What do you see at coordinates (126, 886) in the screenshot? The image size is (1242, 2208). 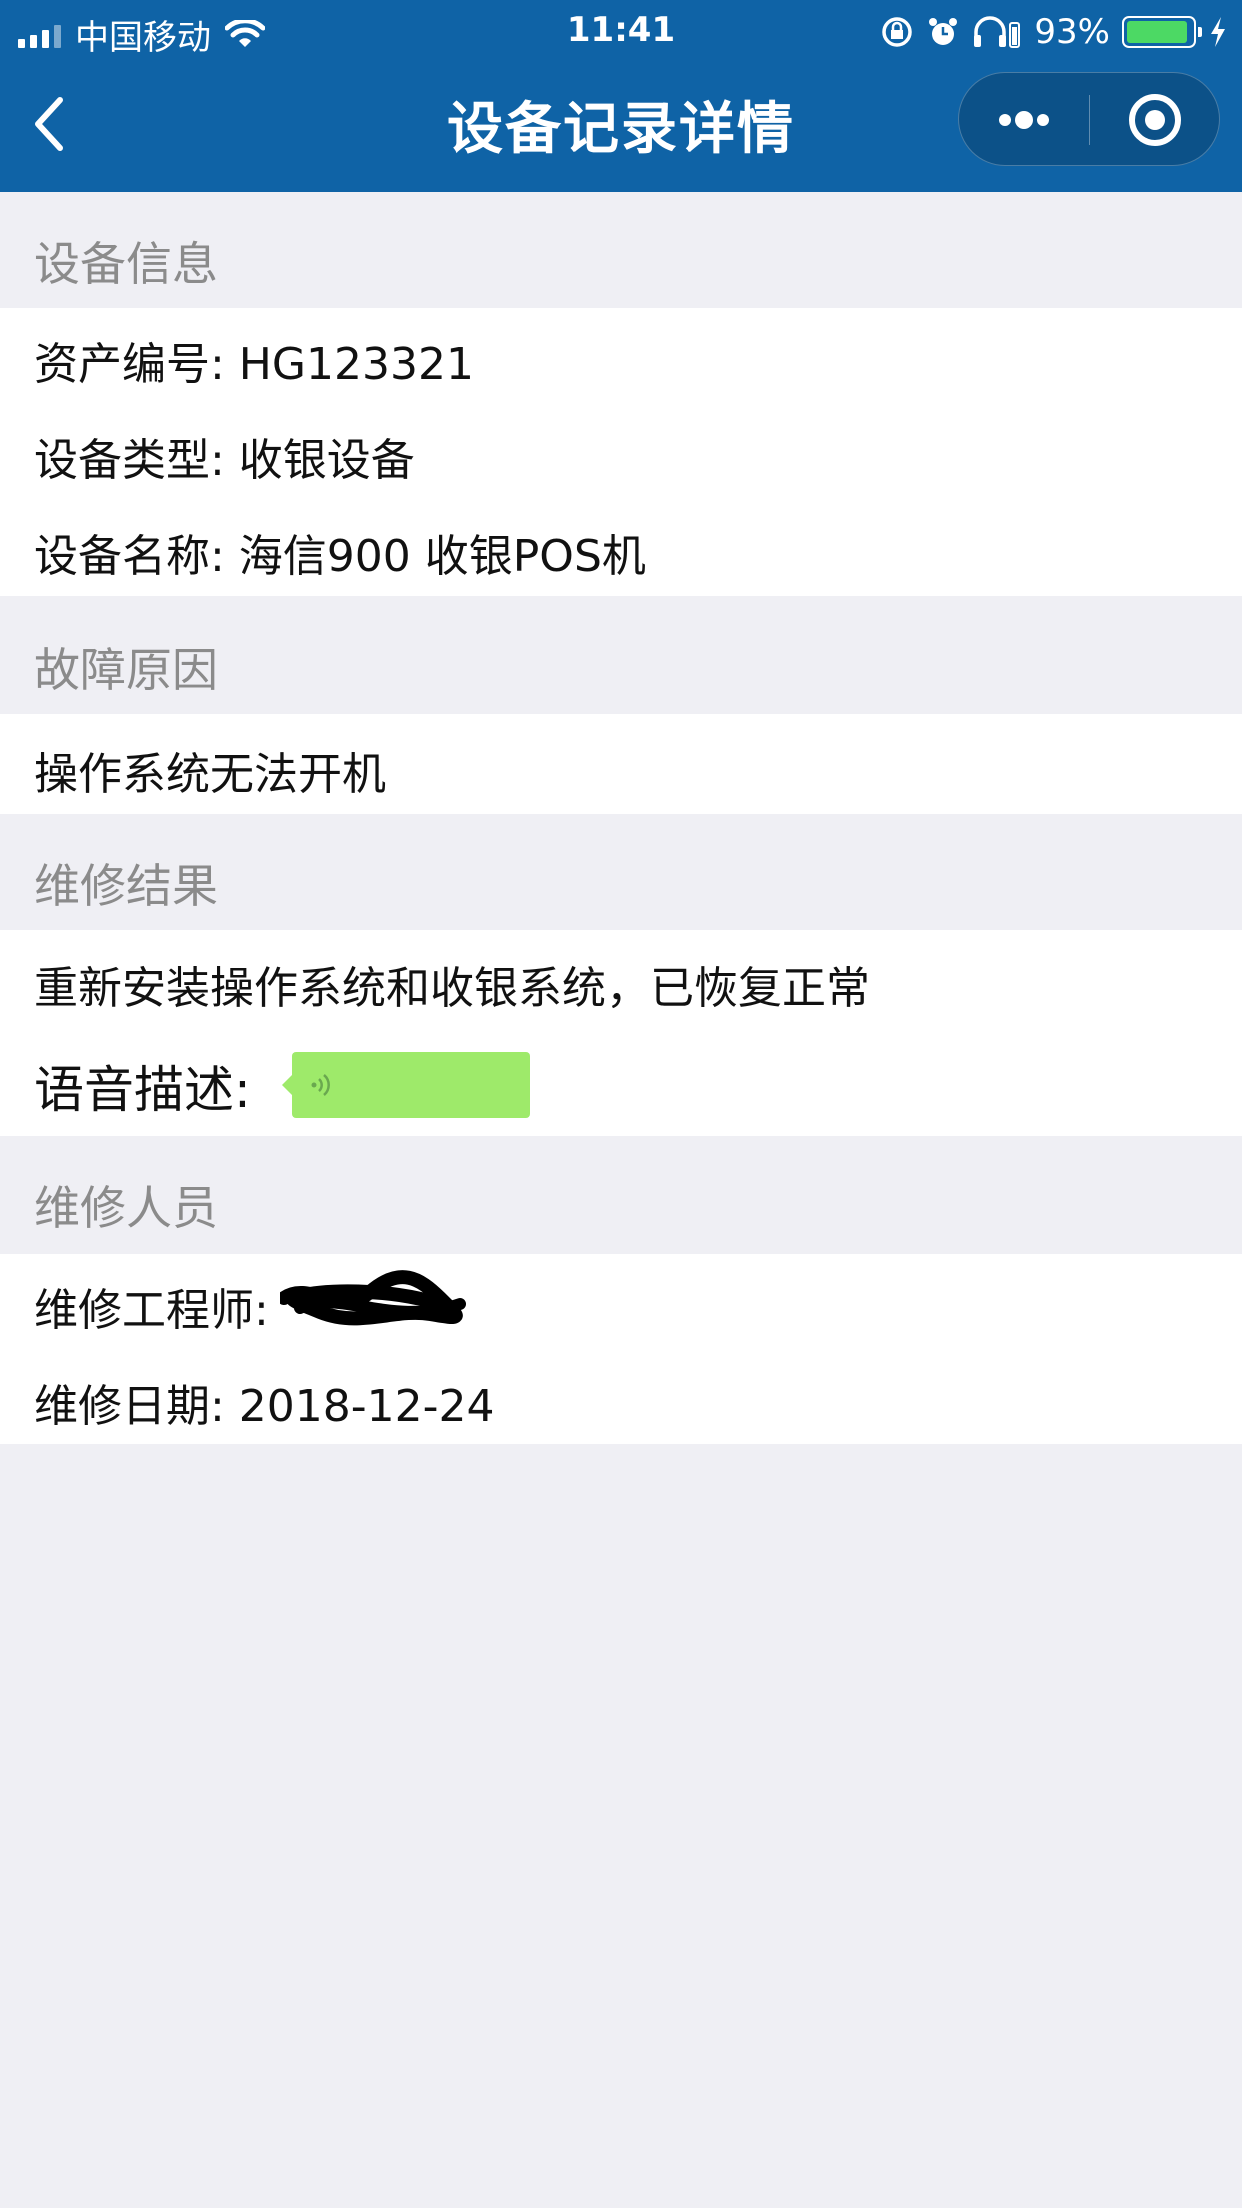 I see `section-heading-result: 维修结果` at bounding box center [126, 886].